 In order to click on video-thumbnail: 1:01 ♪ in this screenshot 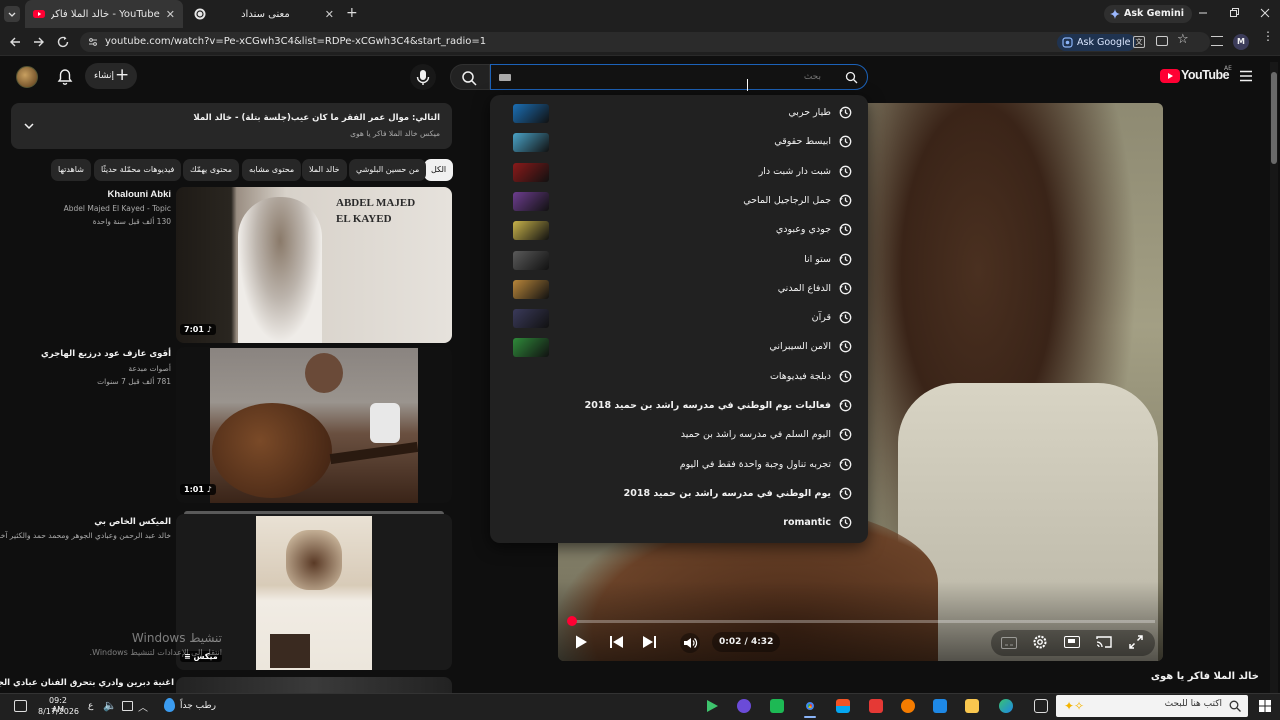, I will do `click(314, 425)`.